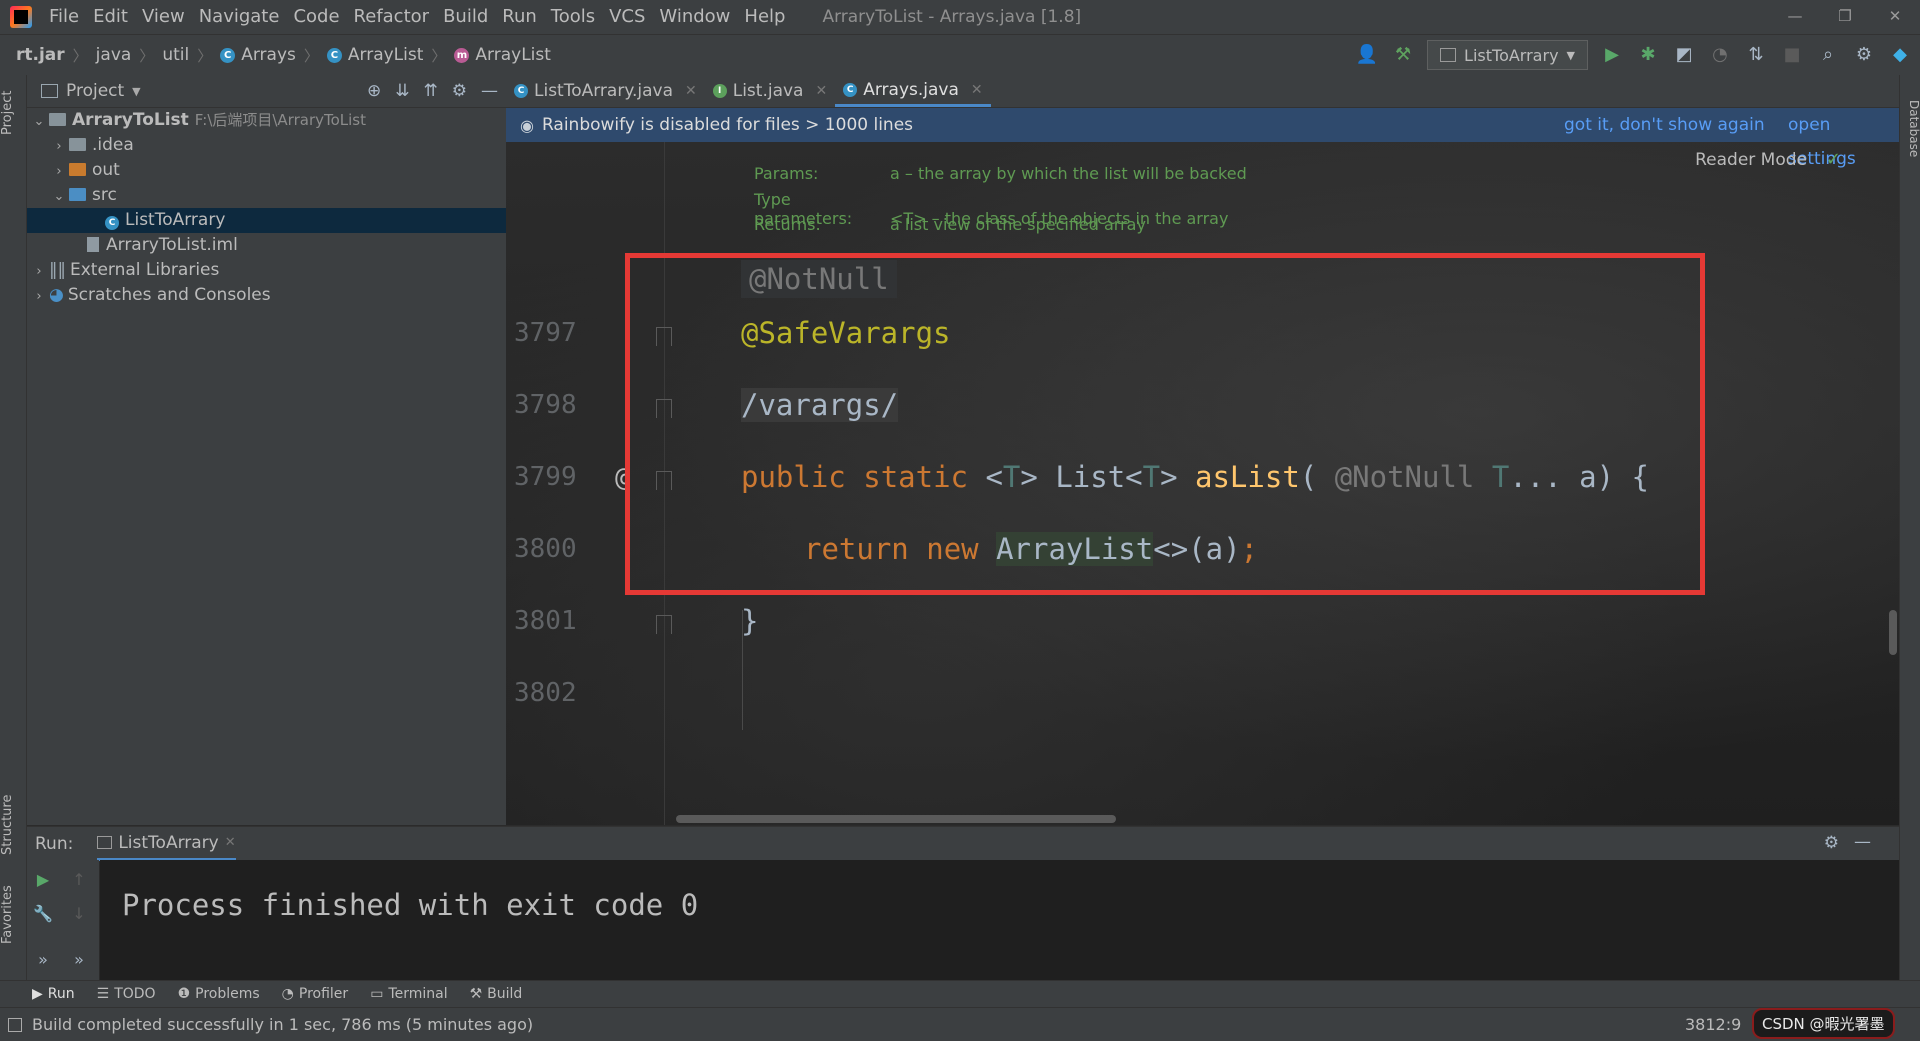 Image resolution: width=1920 pixels, height=1041 pixels. I want to click on reader-mode-toggle: Reader Mode, so click(1751, 160).